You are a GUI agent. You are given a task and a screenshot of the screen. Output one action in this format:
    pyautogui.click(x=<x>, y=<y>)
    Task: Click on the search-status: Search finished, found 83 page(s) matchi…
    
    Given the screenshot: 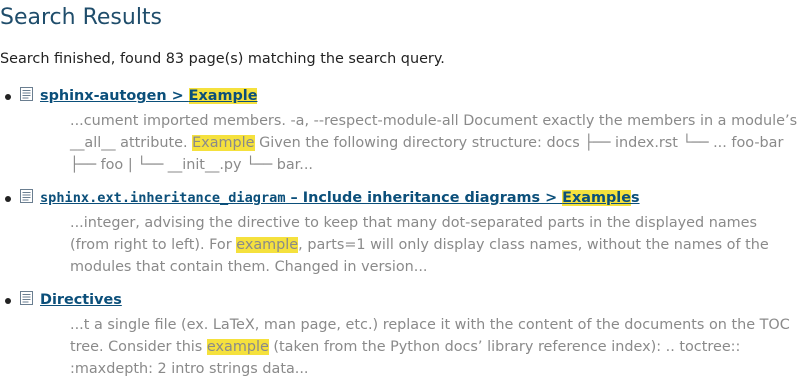 What is the action you would take?
    pyautogui.click(x=222, y=59)
    